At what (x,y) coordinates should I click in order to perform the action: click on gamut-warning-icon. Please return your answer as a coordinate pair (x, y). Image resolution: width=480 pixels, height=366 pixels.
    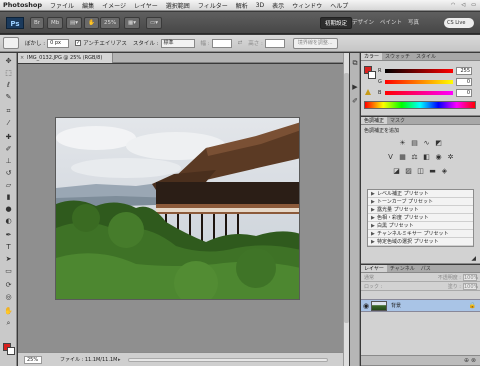
    Looking at the image, I should click on (368, 92).